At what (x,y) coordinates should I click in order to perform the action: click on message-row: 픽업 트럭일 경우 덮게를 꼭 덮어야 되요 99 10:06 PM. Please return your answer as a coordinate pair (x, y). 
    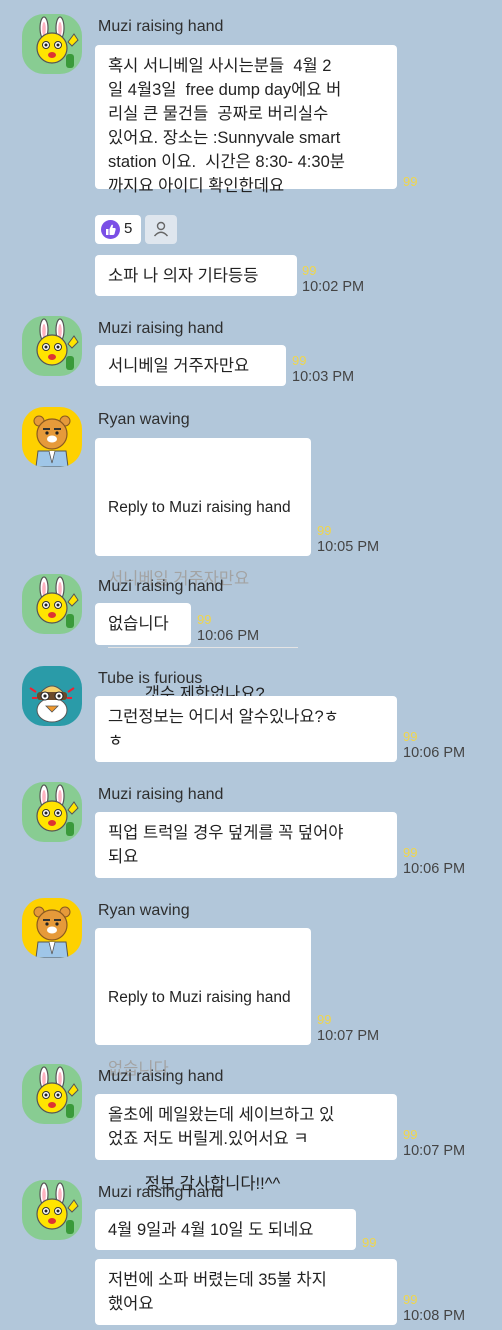
    Looking at the image, I should click on (280, 845).